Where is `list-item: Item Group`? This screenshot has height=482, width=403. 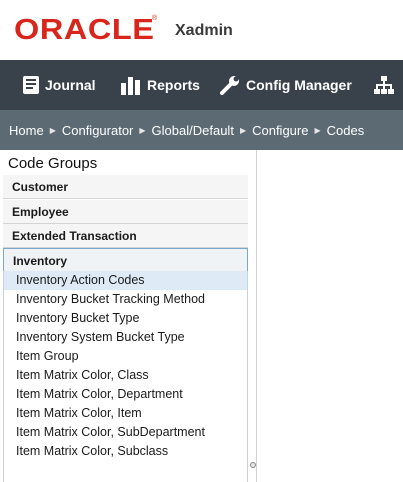 list-item: Item Group is located at coordinates (125, 356).